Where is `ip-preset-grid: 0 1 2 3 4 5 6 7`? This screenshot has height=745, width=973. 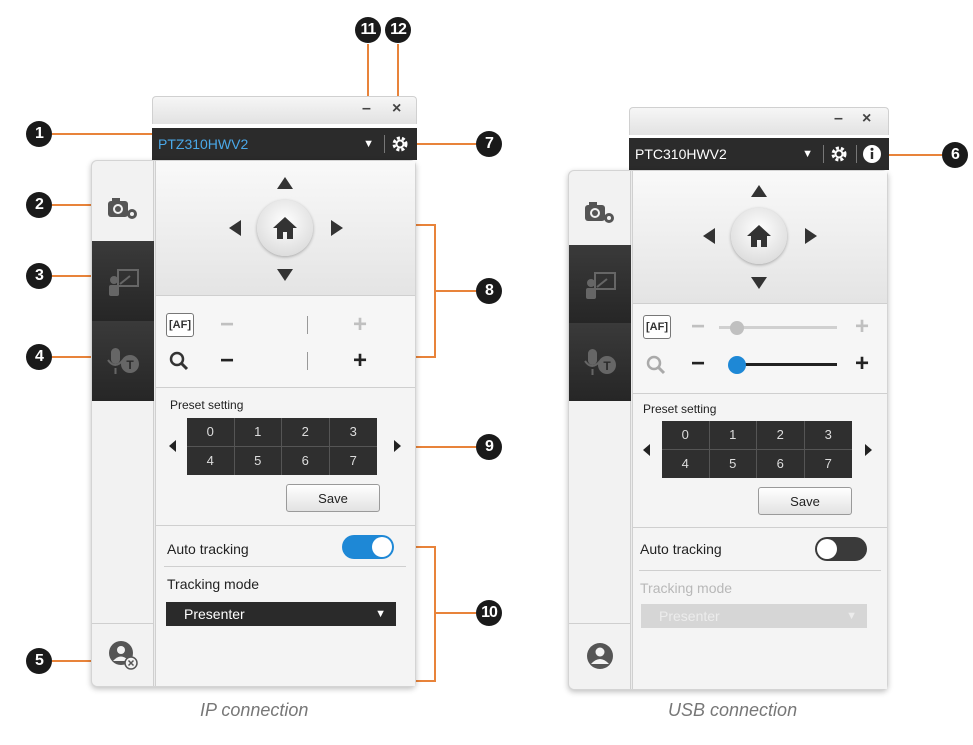
ip-preset-grid: 0 1 2 3 4 5 6 7 is located at coordinates (282, 446).